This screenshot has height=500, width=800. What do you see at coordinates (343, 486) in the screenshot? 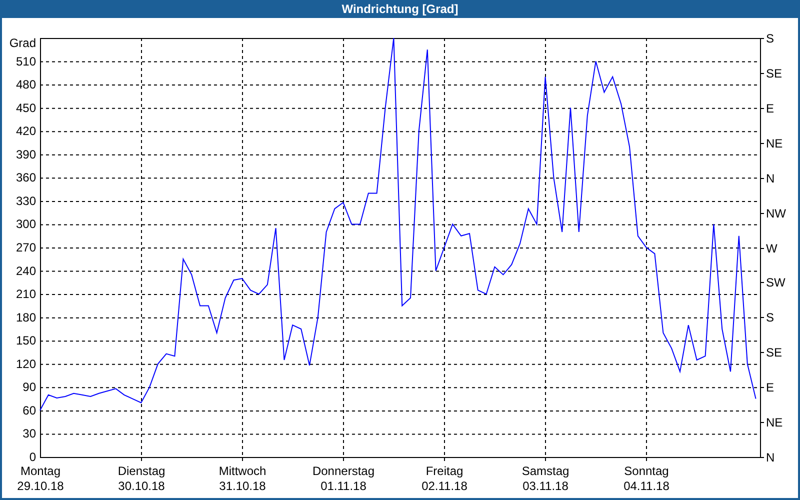
I see `date-label: 01.11.18` at bounding box center [343, 486].